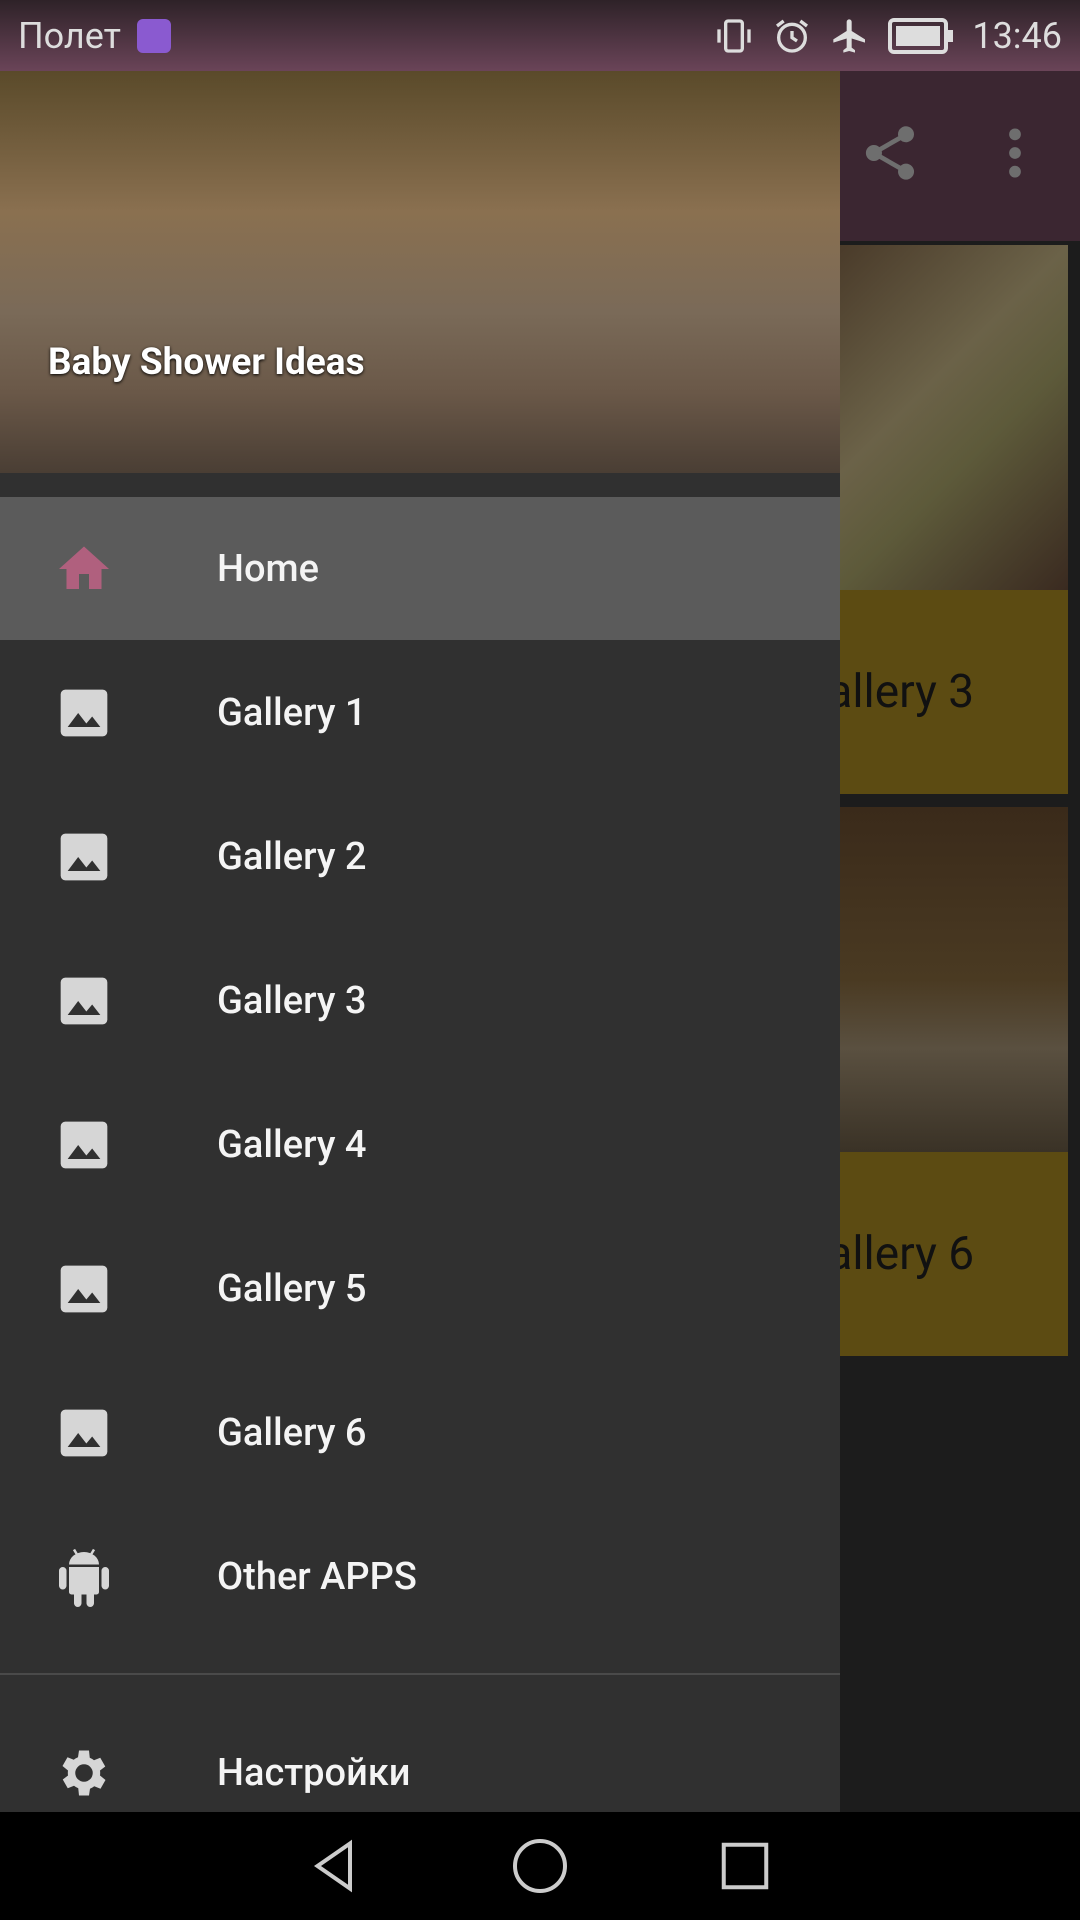 The image size is (1080, 1920). Describe the element at coordinates (268, 568) in the screenshot. I see `drawer-item-label: Home` at that location.